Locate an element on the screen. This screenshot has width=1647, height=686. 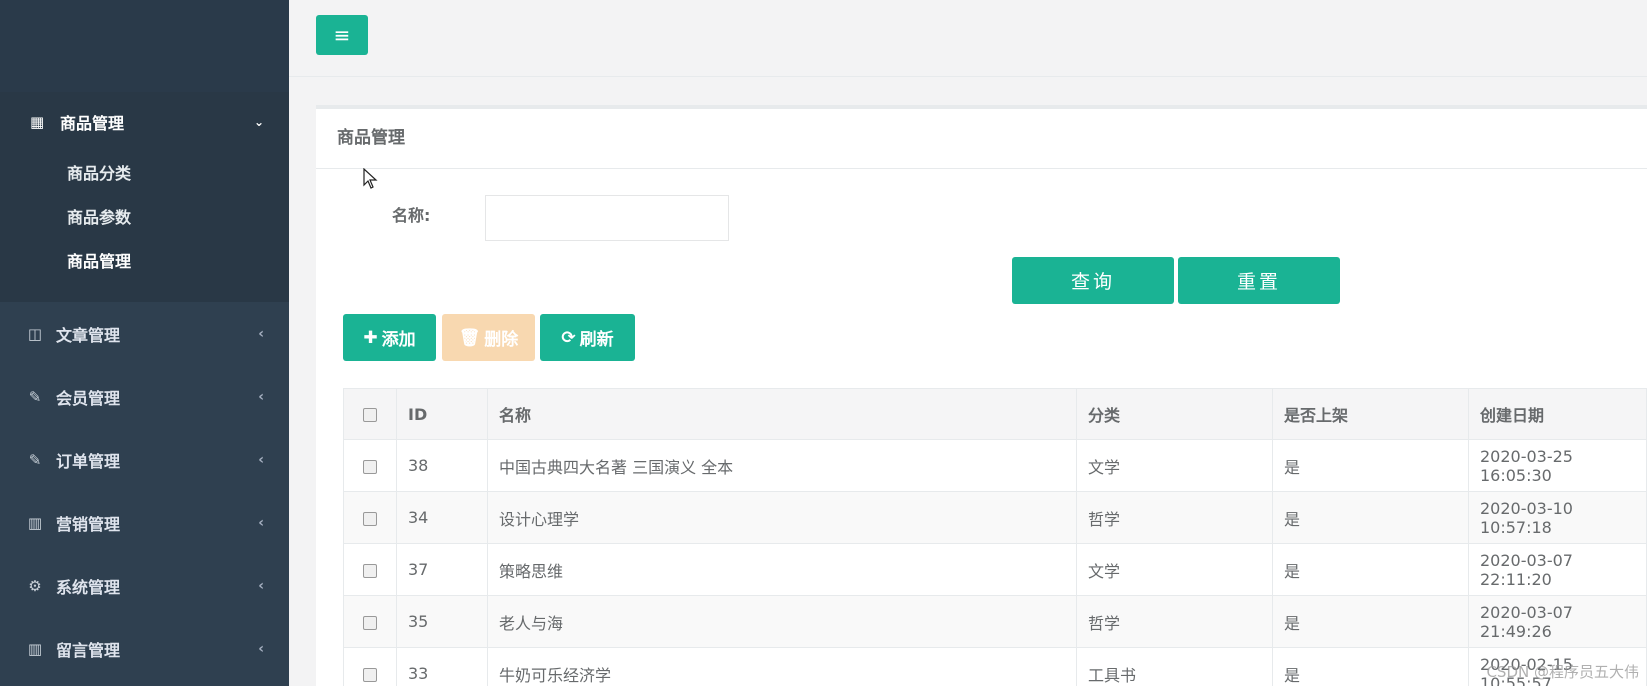
topbar: ≡ is located at coordinates (968, 38).